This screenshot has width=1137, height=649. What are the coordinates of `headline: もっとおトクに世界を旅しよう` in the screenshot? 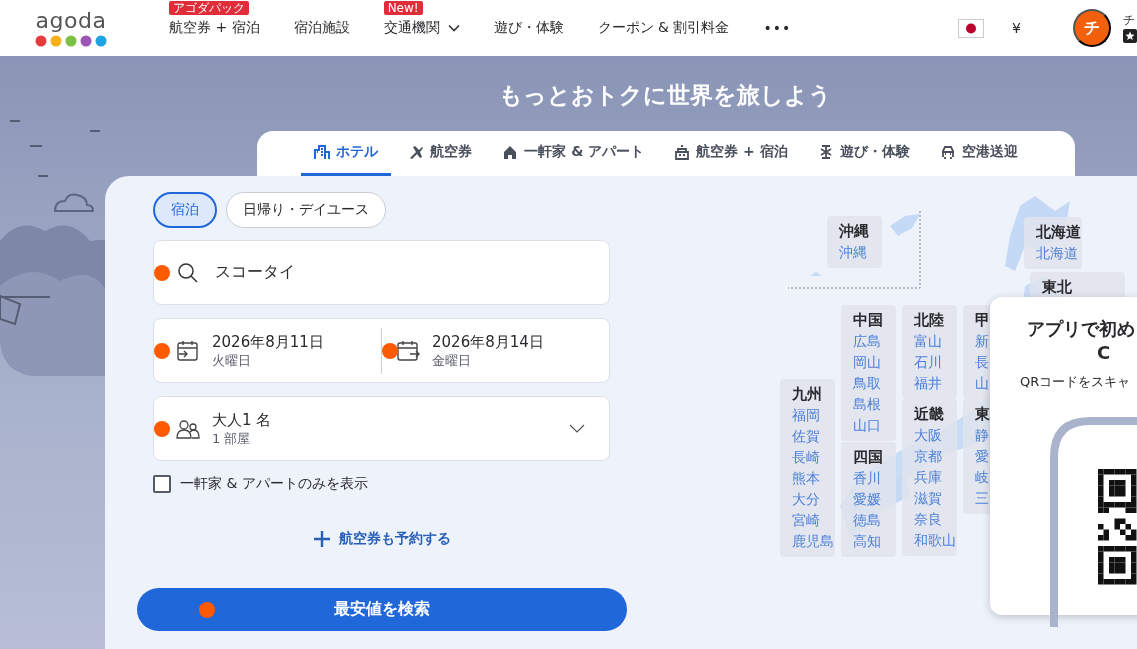 It's located at (665, 95).